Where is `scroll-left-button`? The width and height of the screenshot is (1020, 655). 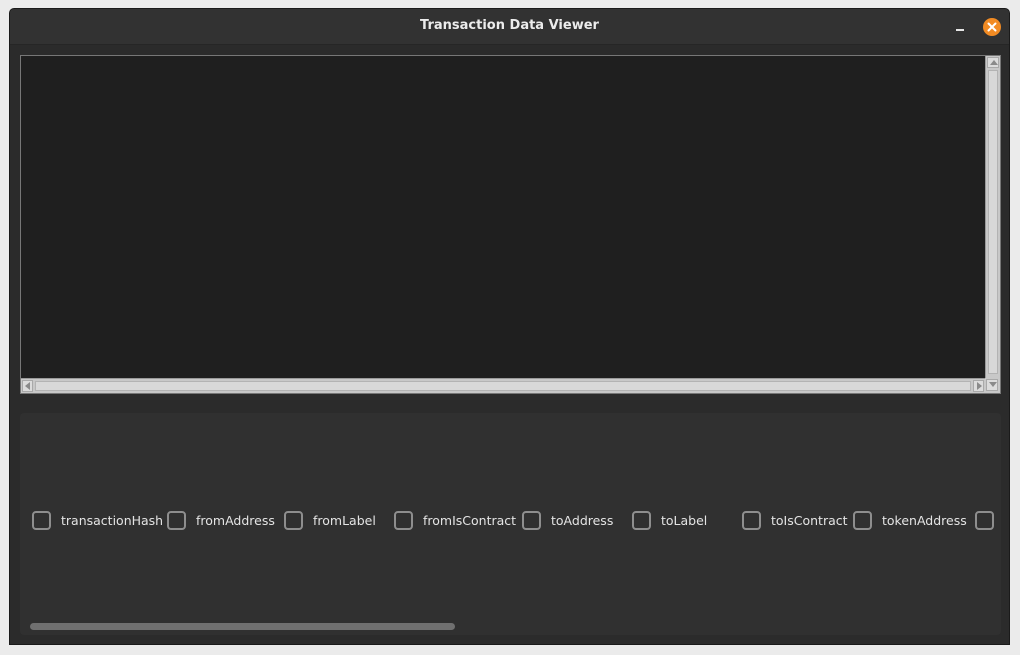
scroll-left-button is located at coordinates (27, 386).